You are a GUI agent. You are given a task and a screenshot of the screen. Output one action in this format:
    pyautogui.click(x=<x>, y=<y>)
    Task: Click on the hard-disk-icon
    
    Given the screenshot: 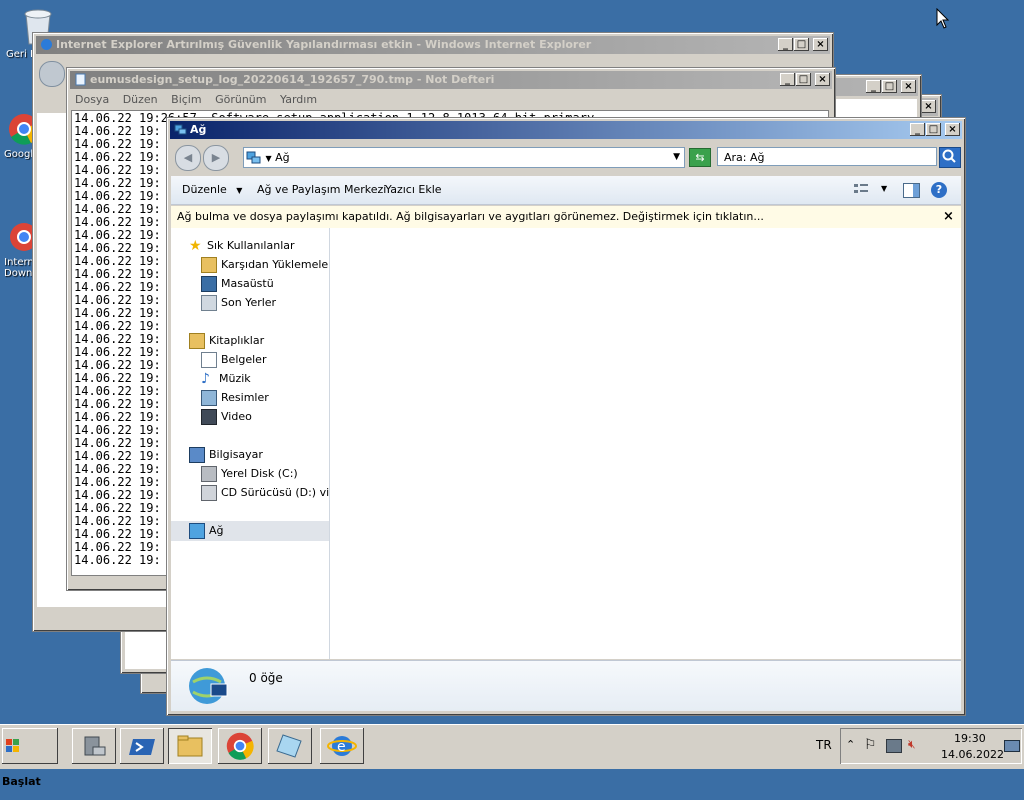 What is the action you would take?
    pyautogui.click(x=209, y=474)
    